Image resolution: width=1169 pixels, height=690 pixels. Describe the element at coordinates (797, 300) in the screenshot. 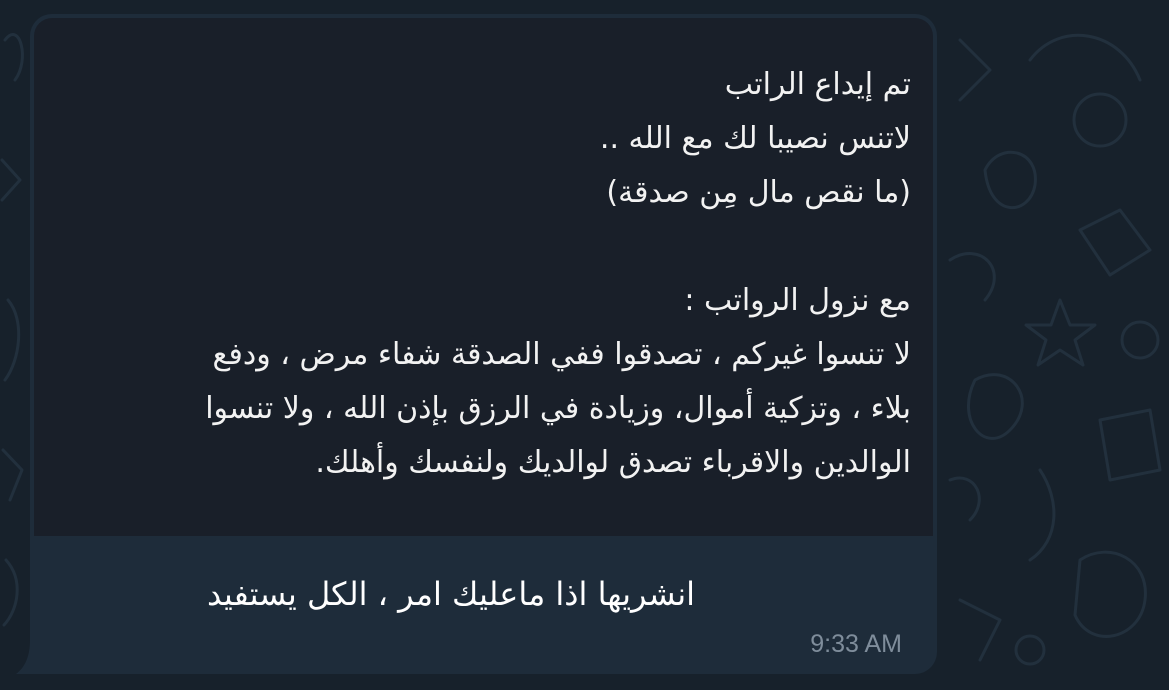

I see `photo-text-line: مع نزول الرواتب :` at that location.